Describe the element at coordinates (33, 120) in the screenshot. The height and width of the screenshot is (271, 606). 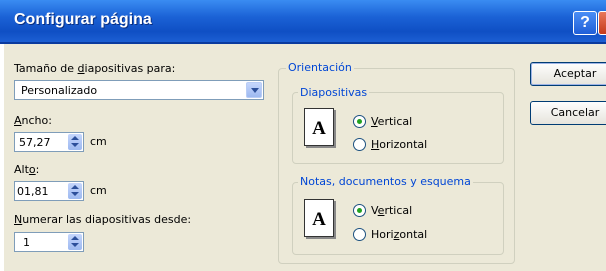
I see `width-label: Ancho:` at that location.